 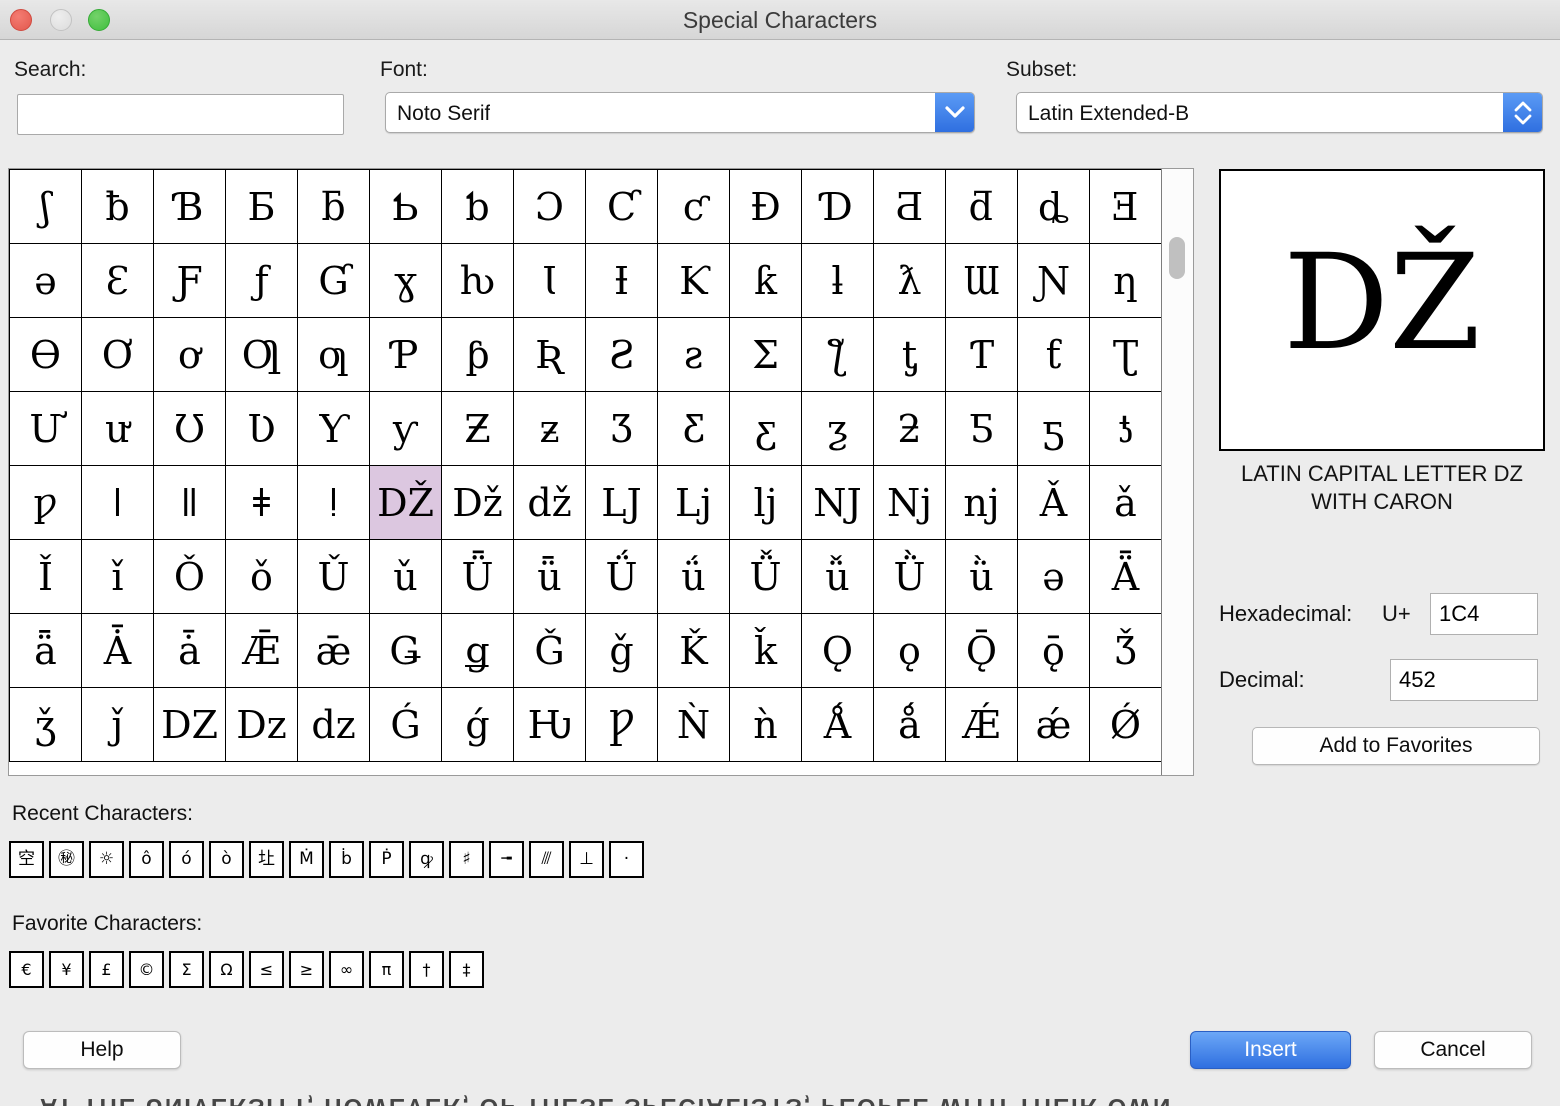 What do you see at coordinates (694, 355) in the screenshot?
I see `character-cell: ƨ` at bounding box center [694, 355].